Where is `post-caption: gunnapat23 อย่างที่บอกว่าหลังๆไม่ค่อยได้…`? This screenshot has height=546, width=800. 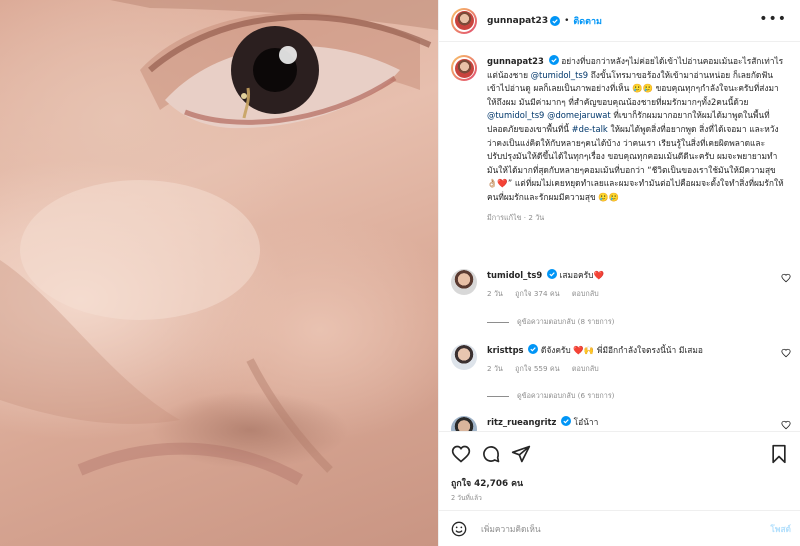 post-caption: gunnapat23 อย่างที่บอกว่าหลังๆไม่ค่อยได้… is located at coordinates (621, 139).